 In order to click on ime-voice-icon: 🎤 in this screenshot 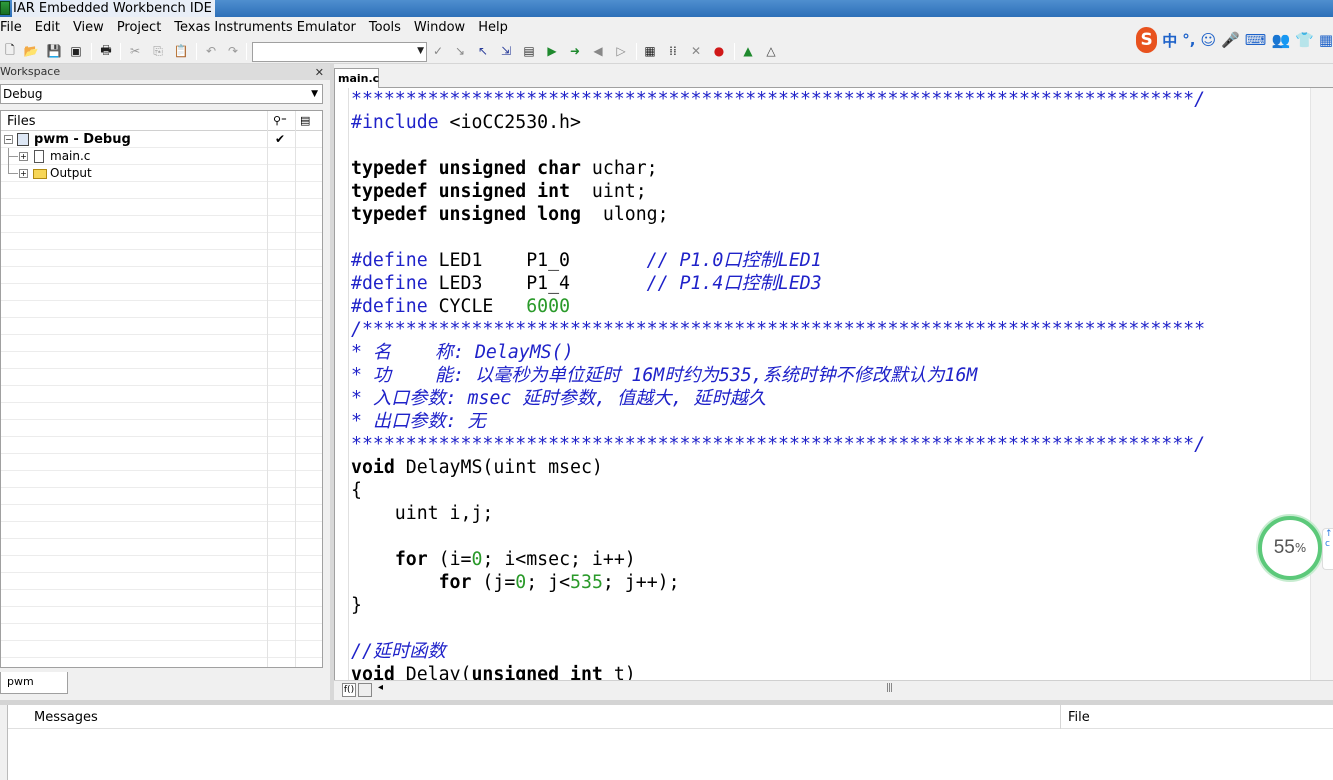, I will do `click(1230, 40)`.